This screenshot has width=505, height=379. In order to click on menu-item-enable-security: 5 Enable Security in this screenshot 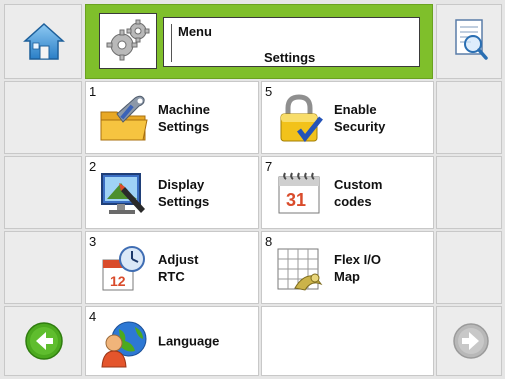, I will do `click(347, 117)`.